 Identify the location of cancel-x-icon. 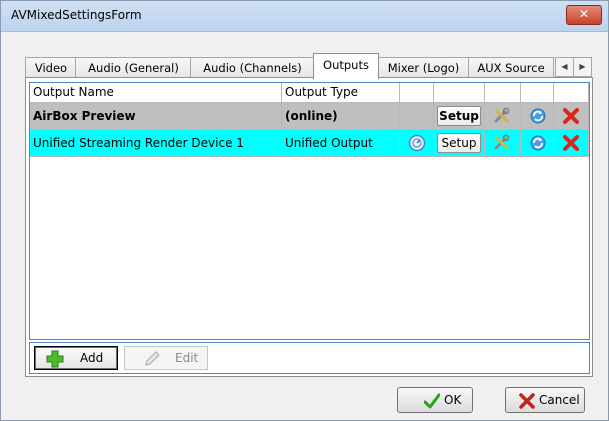
(527, 401).